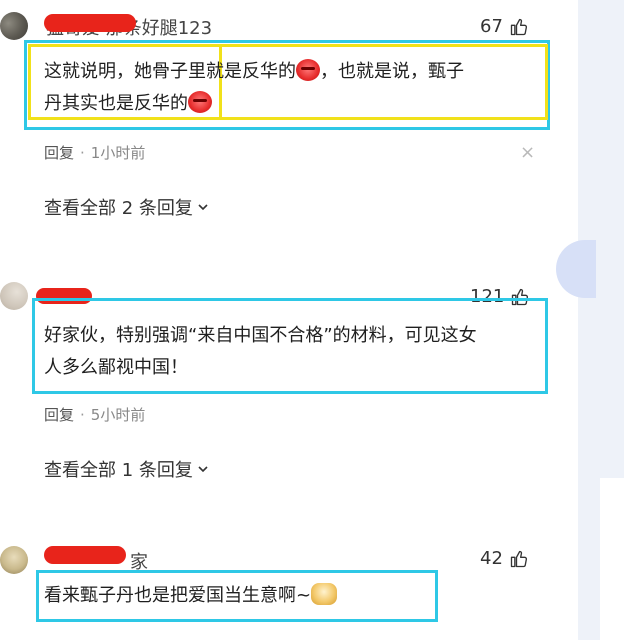  What do you see at coordinates (260, 335) in the screenshot?
I see `comment-text-line: 好家伙，特别强调“来自中国不合格”的材料，可见这女` at bounding box center [260, 335].